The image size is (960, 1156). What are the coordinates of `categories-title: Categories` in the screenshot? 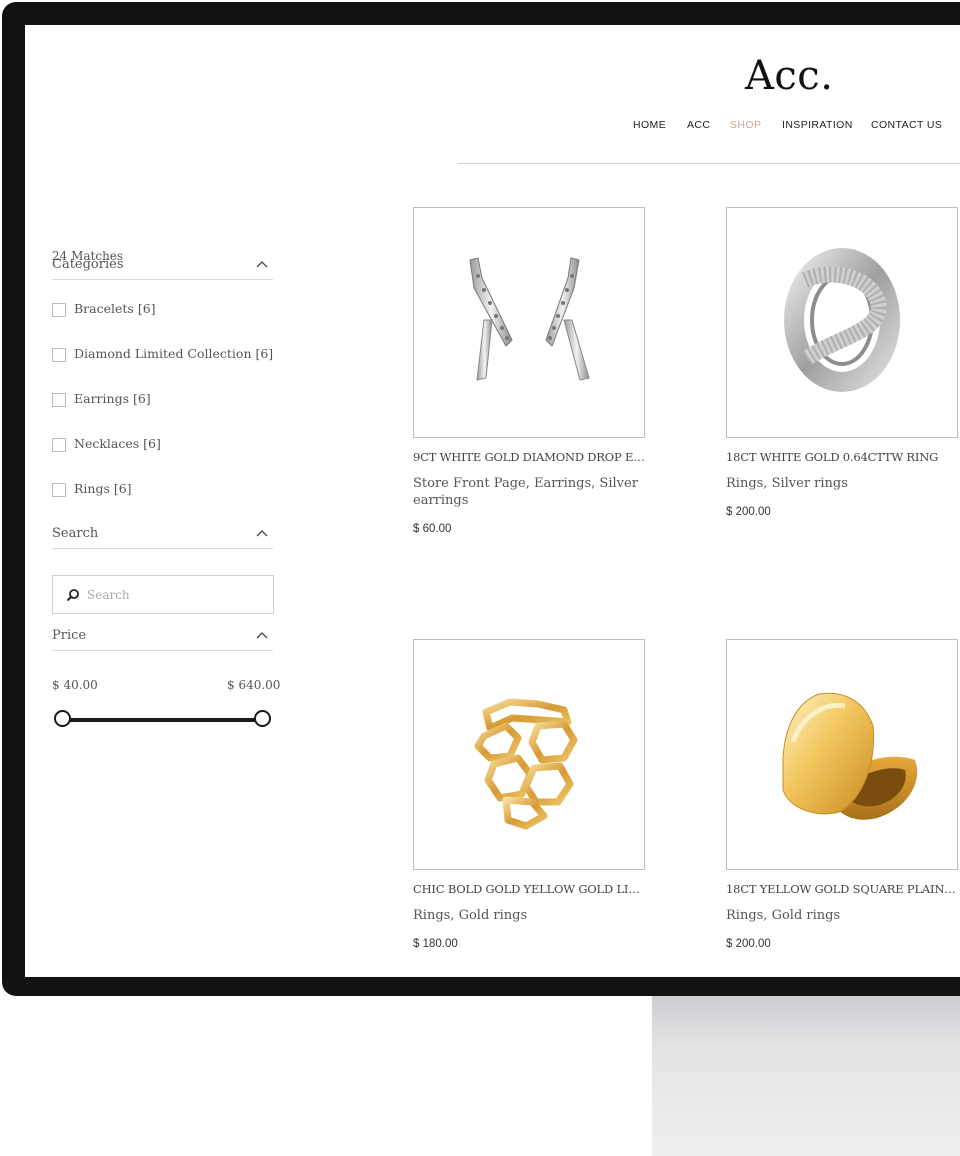 It's located at (88, 264).